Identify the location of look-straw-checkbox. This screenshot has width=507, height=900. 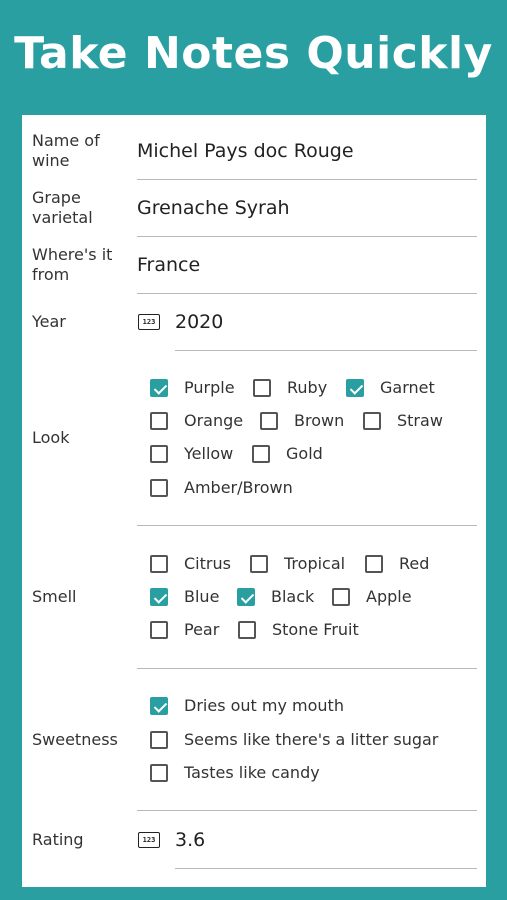
(372, 421).